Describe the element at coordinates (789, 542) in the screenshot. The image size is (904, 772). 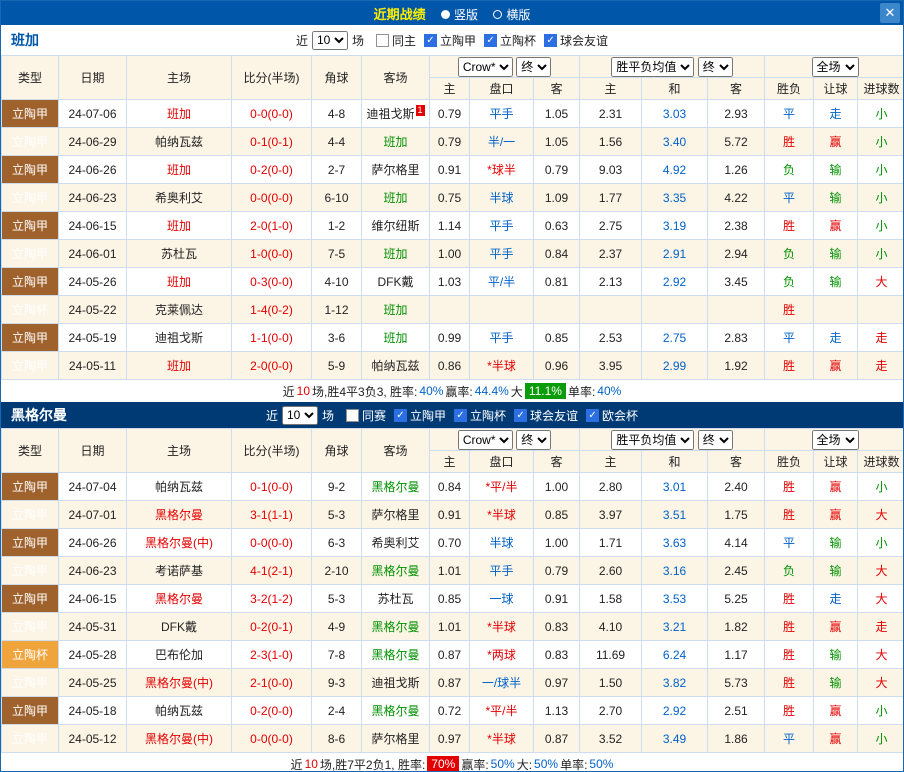
I see `result-cell: 平` at that location.